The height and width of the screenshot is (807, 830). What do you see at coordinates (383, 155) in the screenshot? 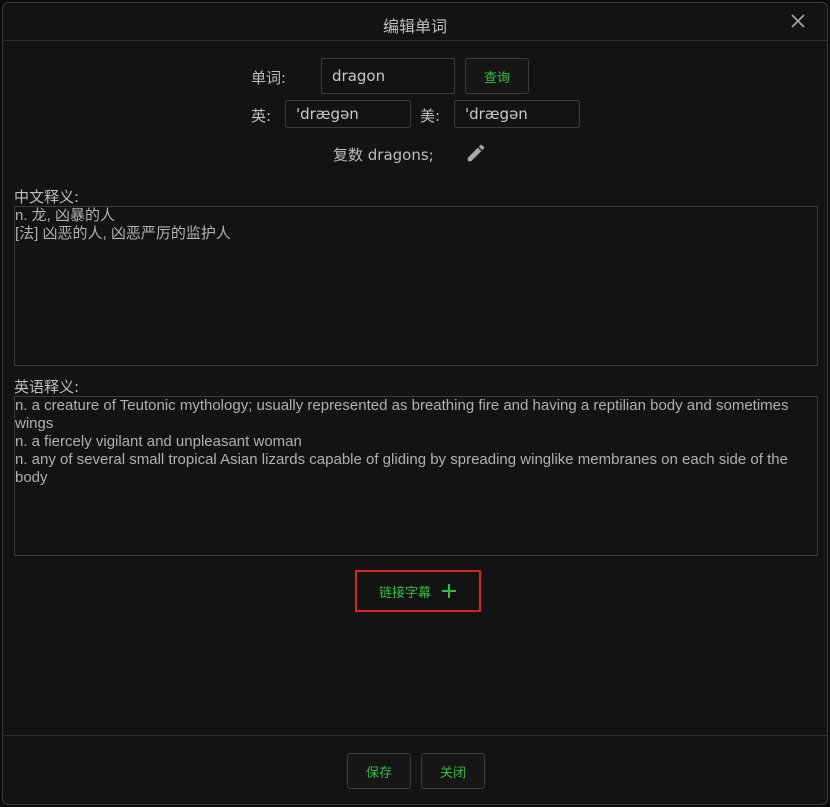
I see `word-forms-text: 复数 dragons;` at bounding box center [383, 155].